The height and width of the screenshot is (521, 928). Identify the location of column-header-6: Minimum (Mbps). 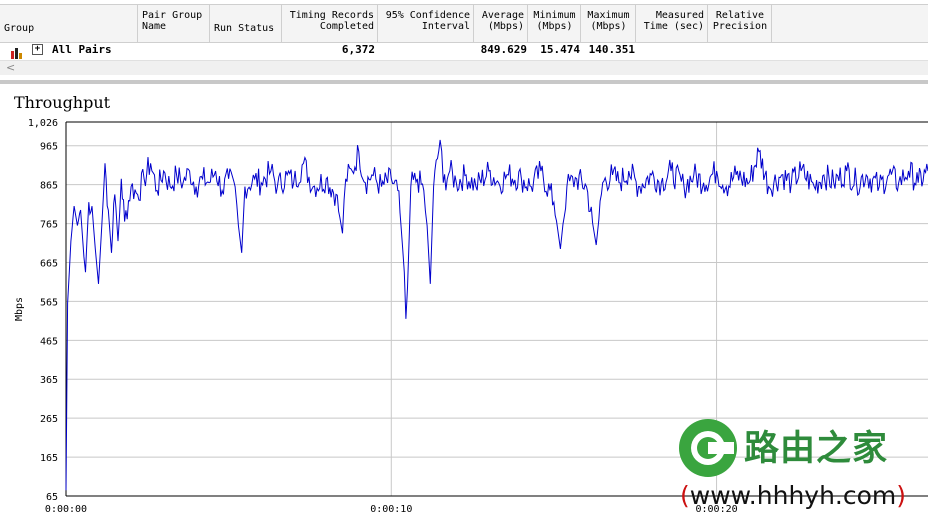
(554, 23).